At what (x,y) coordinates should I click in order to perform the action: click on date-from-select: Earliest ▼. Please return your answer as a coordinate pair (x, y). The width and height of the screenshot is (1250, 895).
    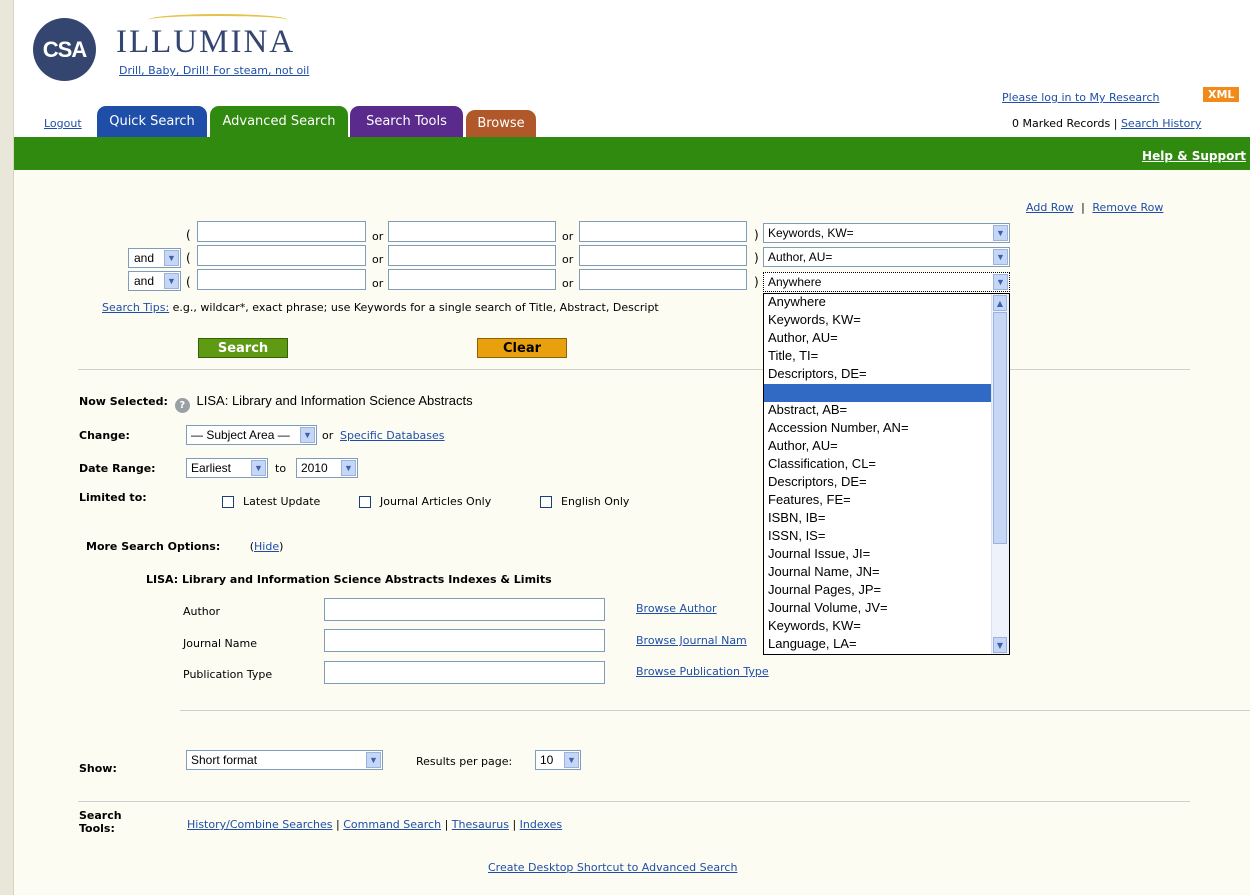
    Looking at the image, I should click on (227, 468).